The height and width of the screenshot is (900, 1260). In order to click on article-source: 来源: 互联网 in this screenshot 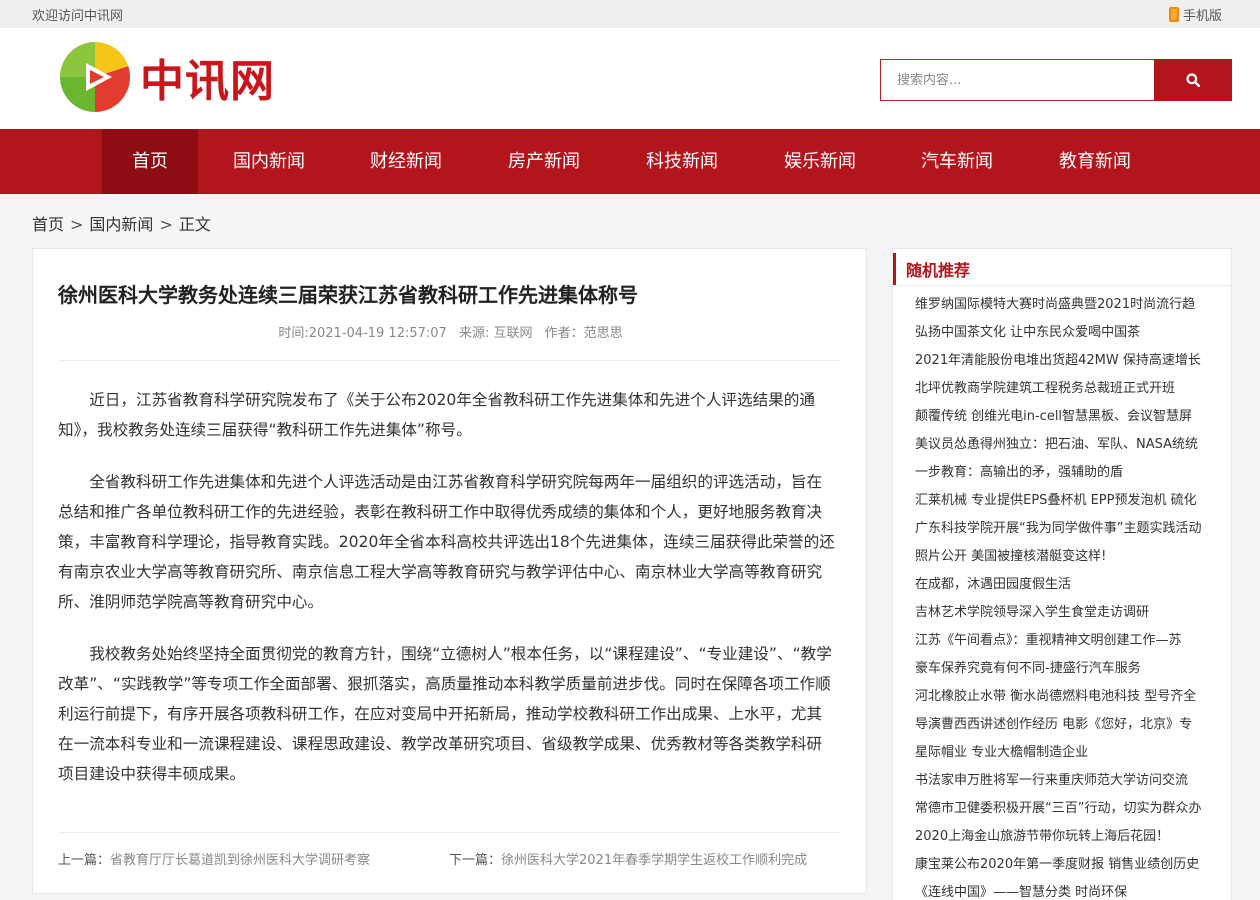, I will do `click(495, 333)`.